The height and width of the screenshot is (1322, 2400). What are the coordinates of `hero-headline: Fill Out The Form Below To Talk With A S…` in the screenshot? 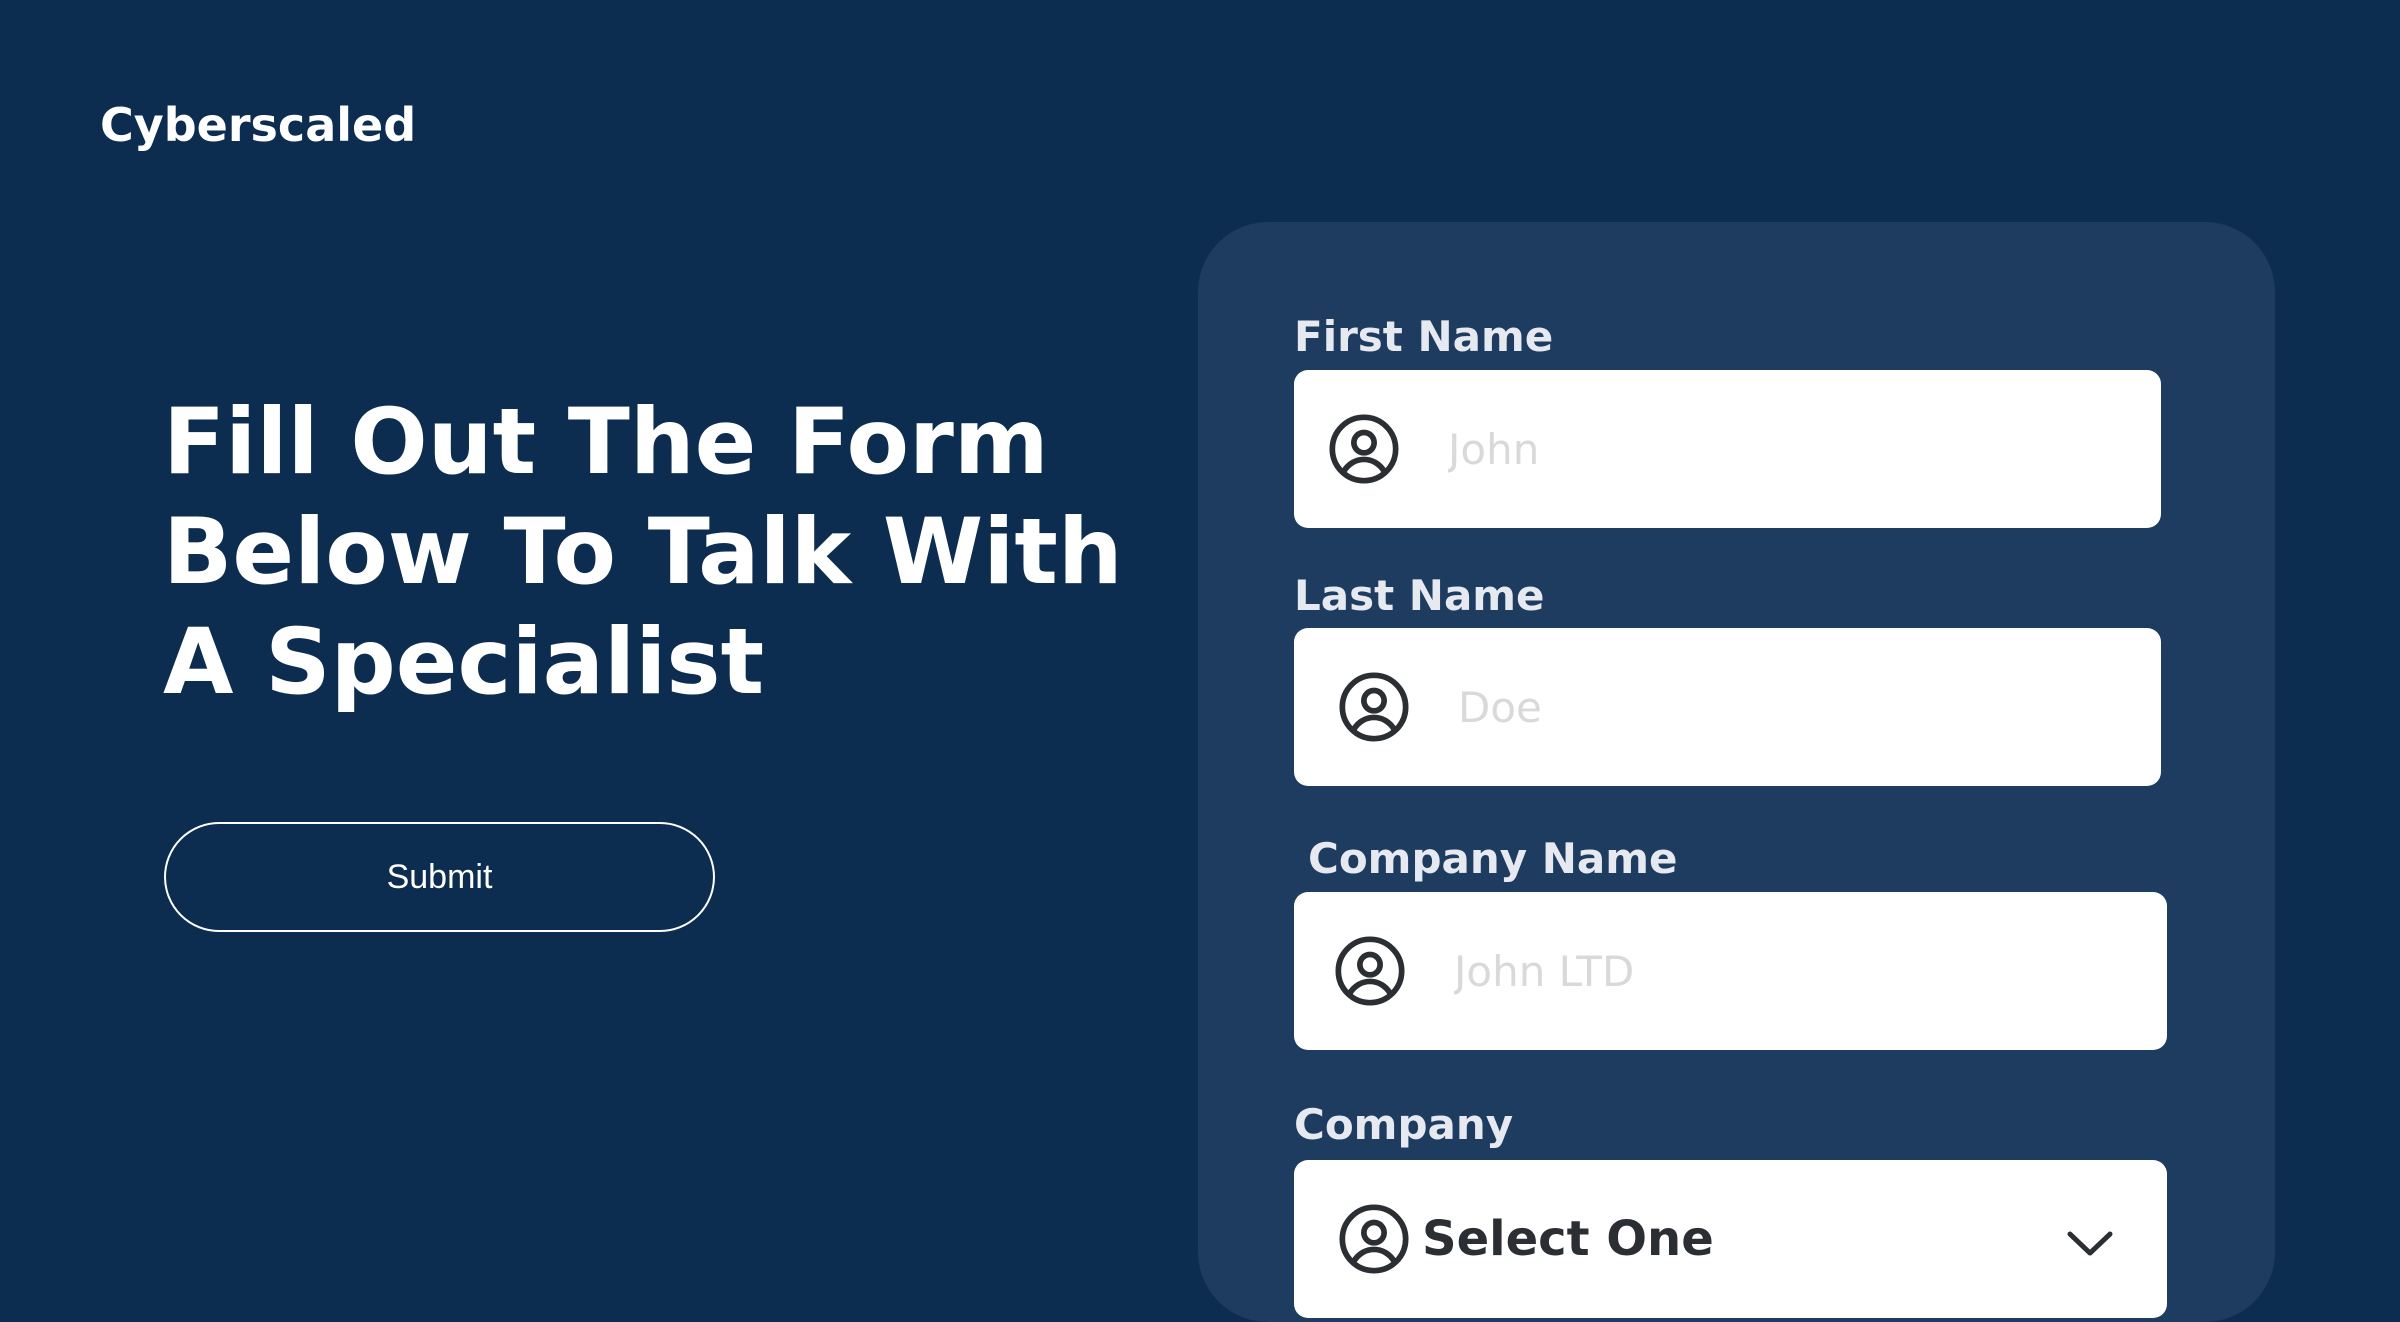 It's located at (643, 552).